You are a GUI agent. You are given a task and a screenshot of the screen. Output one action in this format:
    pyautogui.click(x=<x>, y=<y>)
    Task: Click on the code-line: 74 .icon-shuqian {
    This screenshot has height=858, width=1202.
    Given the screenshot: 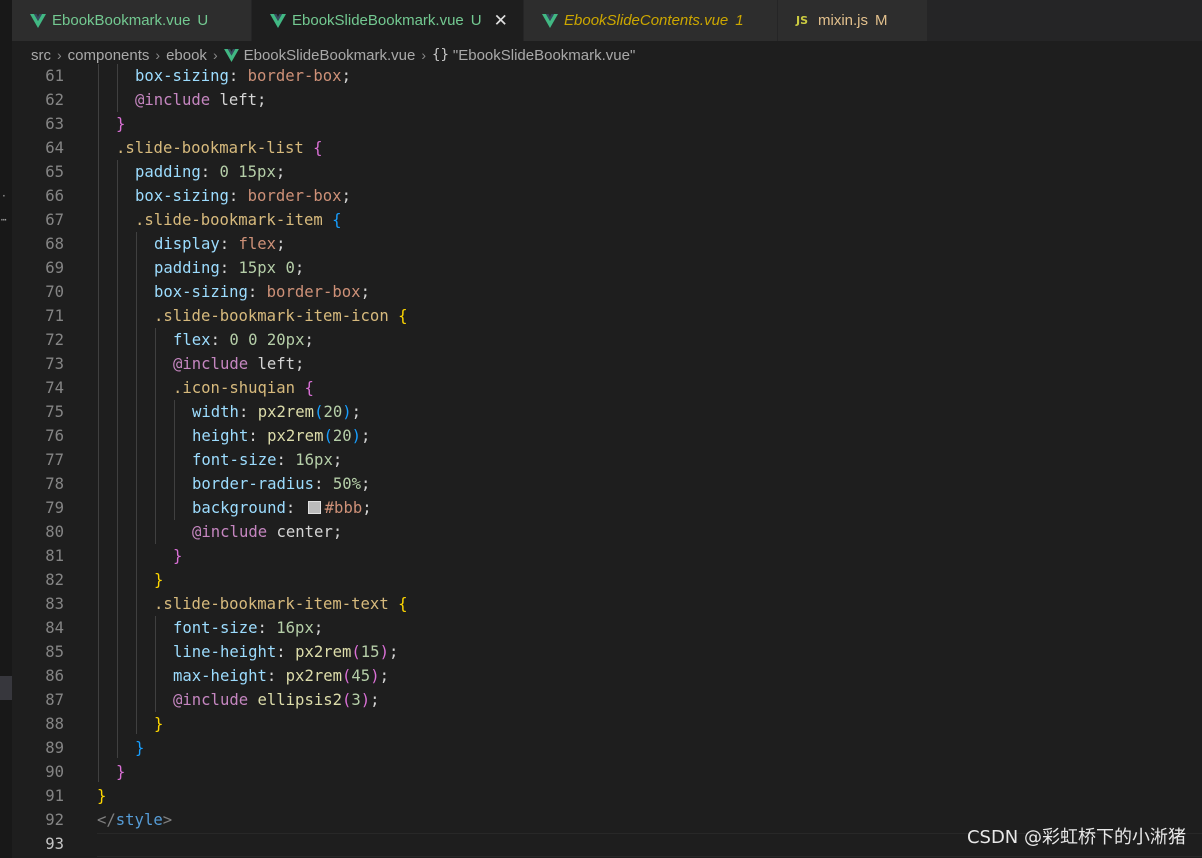 What is the action you would take?
    pyautogui.click(x=607, y=388)
    